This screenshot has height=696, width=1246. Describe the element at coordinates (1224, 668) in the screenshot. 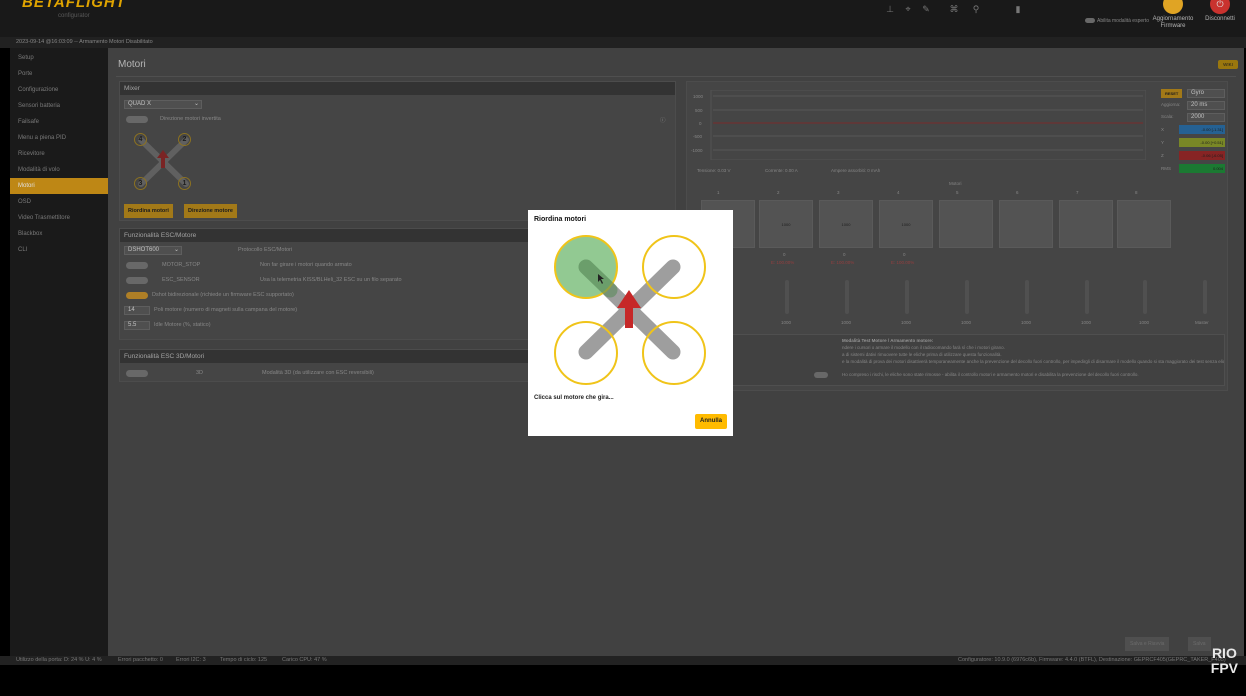

I see `watermark-line-2: FPV` at that location.